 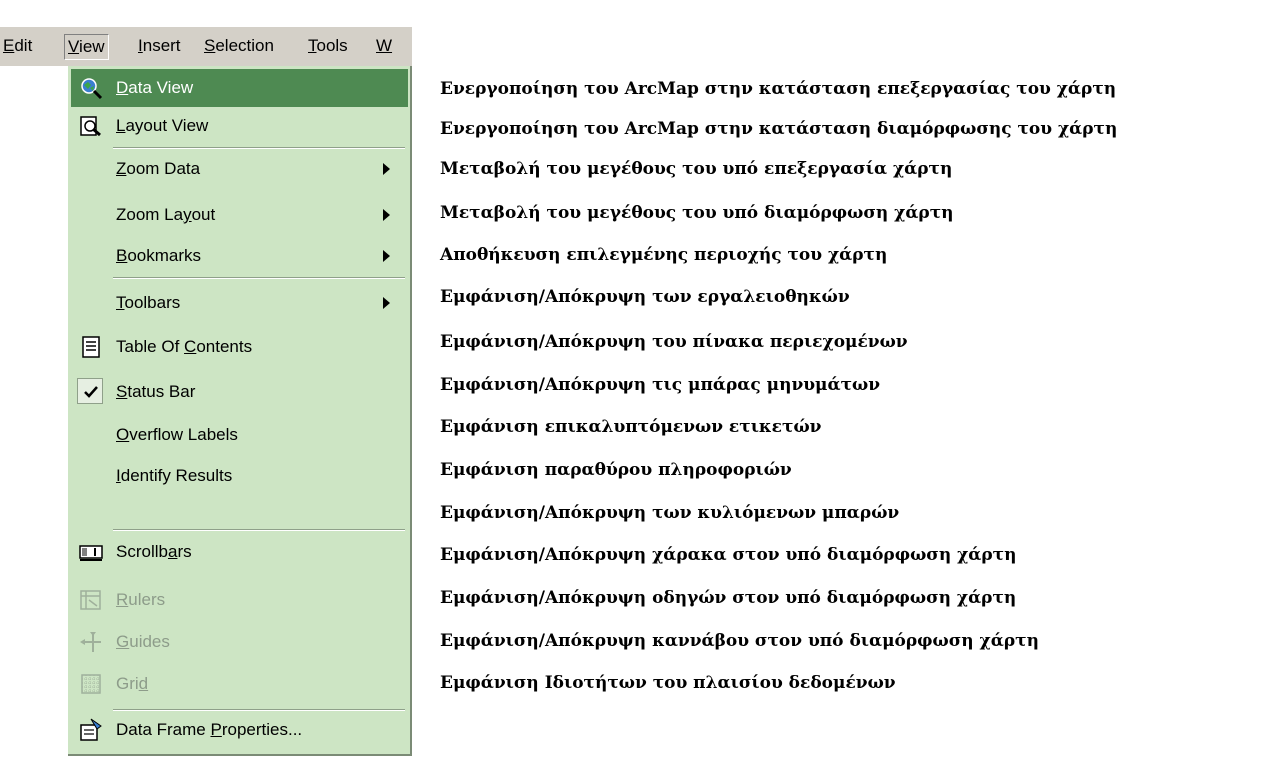 I want to click on description-identify-results: Εμφάνιση παραθύρου πληροφοριών, so click(x=616, y=470).